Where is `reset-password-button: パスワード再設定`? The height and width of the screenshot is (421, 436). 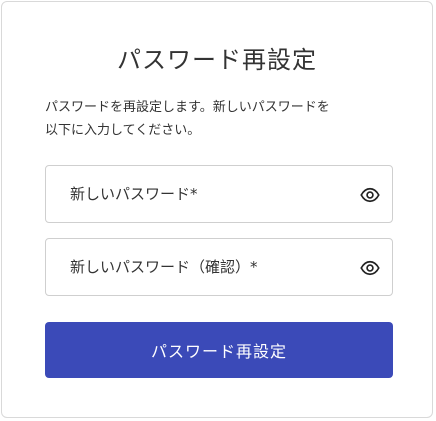 reset-password-button: パスワード再設定 is located at coordinates (219, 350).